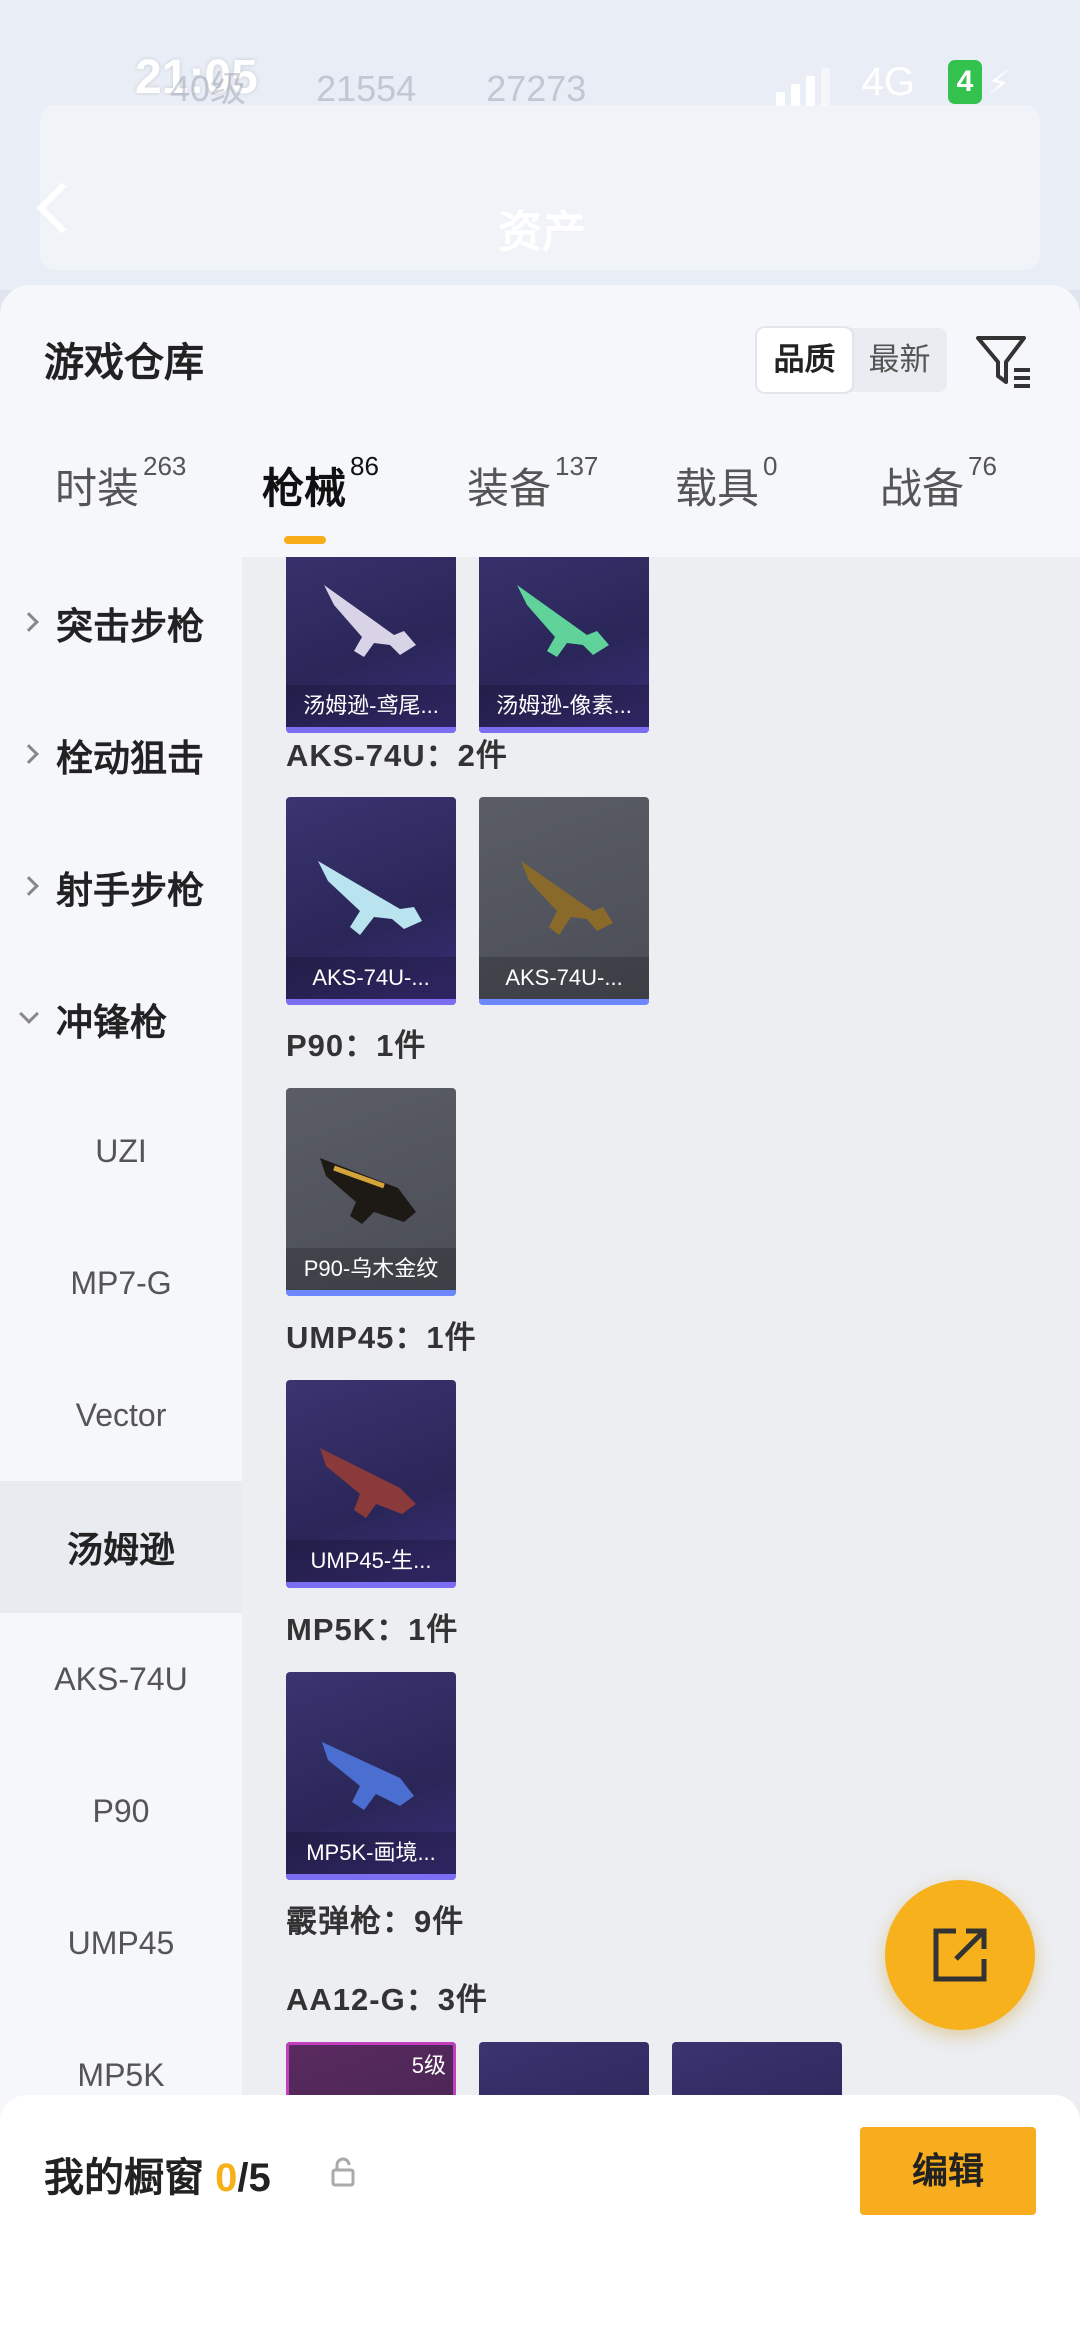 This screenshot has width=1080, height=2341. I want to click on tab-count: 86, so click(364, 466).